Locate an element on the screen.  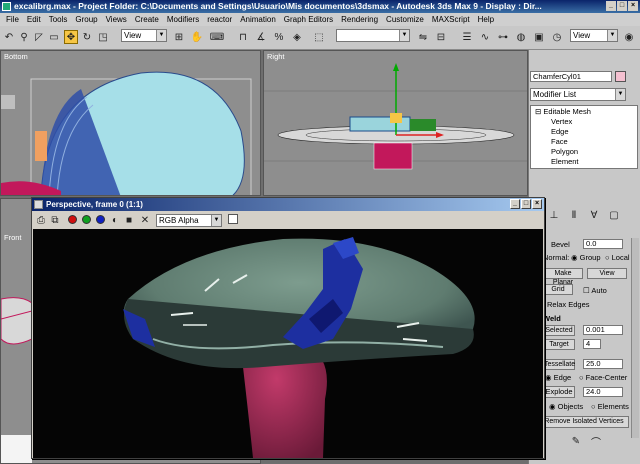
spinner-snap-icon: ◈ is located at coordinates (297, 37).